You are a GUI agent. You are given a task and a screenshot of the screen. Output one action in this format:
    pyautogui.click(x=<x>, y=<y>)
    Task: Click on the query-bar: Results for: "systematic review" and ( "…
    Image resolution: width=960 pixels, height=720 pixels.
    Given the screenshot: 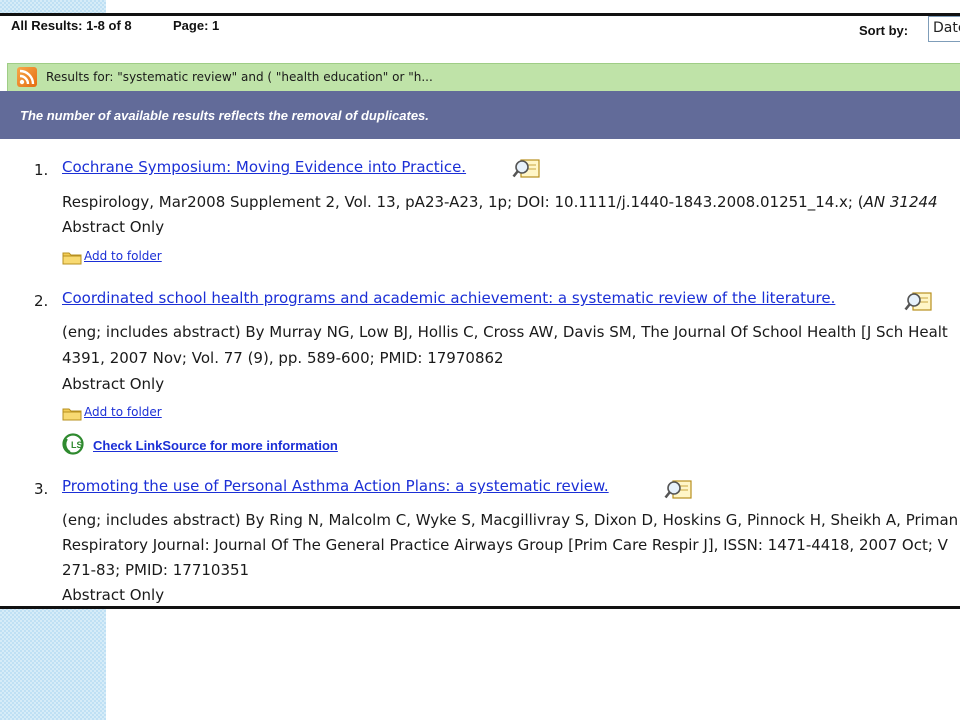 What is the action you would take?
    pyautogui.click(x=483, y=77)
    